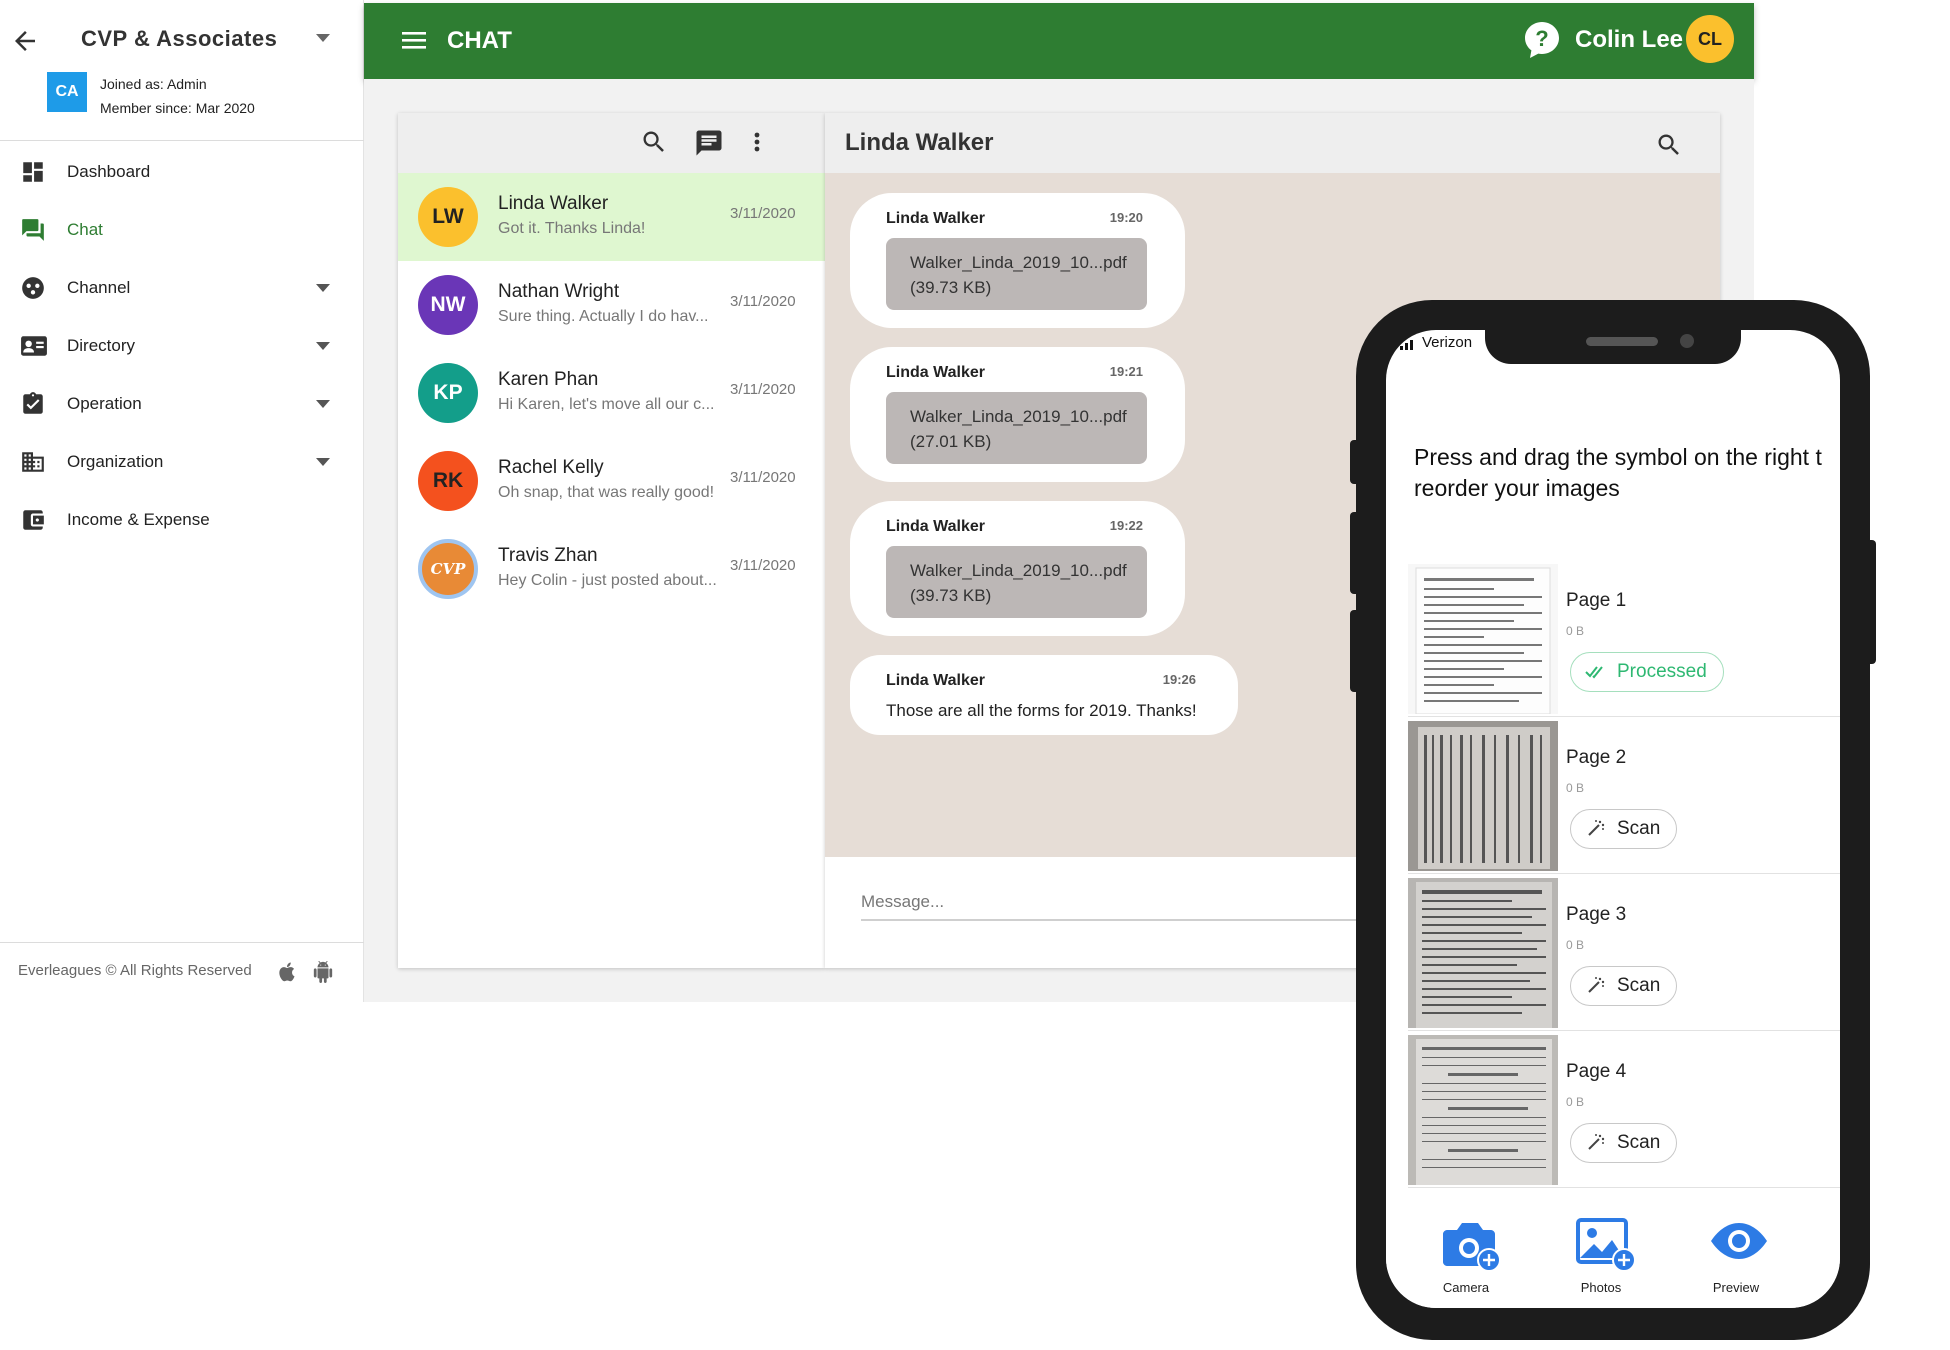 Image resolution: width=1950 pixels, height=1350 pixels. What do you see at coordinates (177, 108) in the screenshot?
I see `member-since-text: Member since: Mar 2020` at bounding box center [177, 108].